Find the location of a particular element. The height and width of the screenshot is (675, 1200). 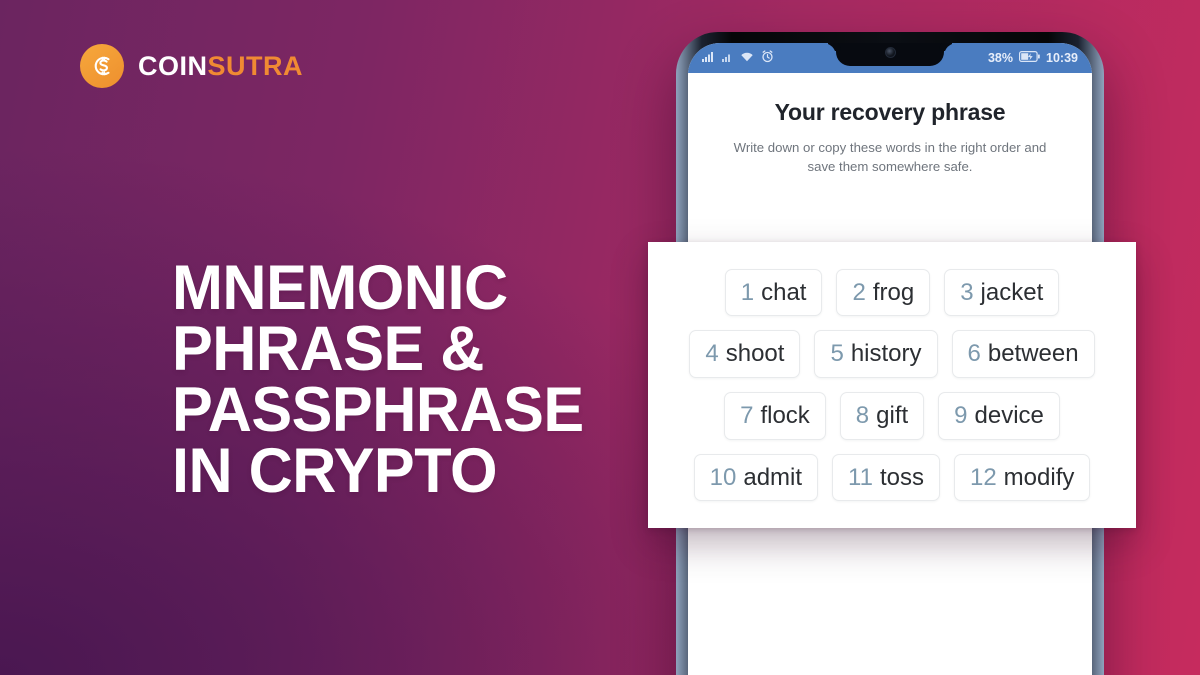

recovery-word-chip: 6 between is located at coordinates (1023, 354).